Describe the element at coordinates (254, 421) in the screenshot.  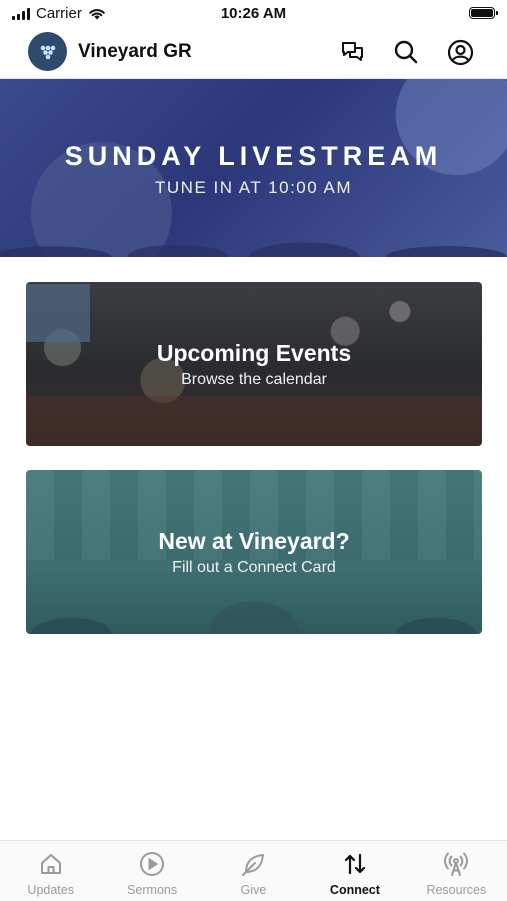
I see `card-background-crowd` at that location.